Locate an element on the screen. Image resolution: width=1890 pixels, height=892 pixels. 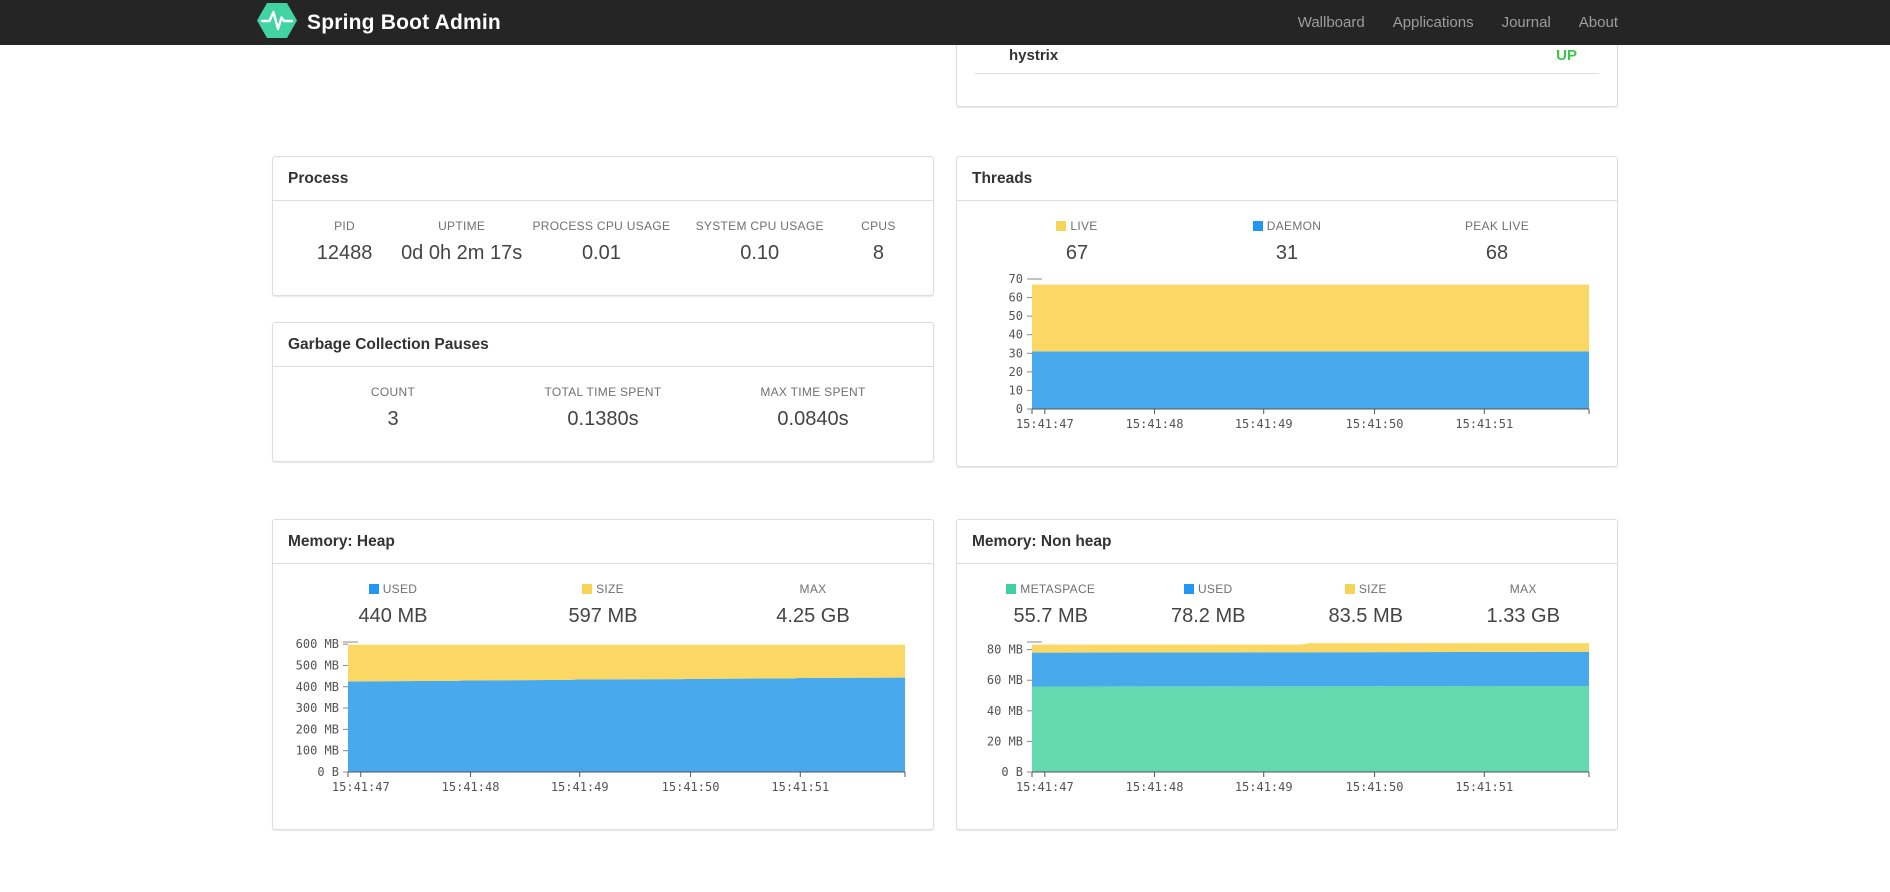
legend-size: SIZE 597 MB is located at coordinates (603, 605).